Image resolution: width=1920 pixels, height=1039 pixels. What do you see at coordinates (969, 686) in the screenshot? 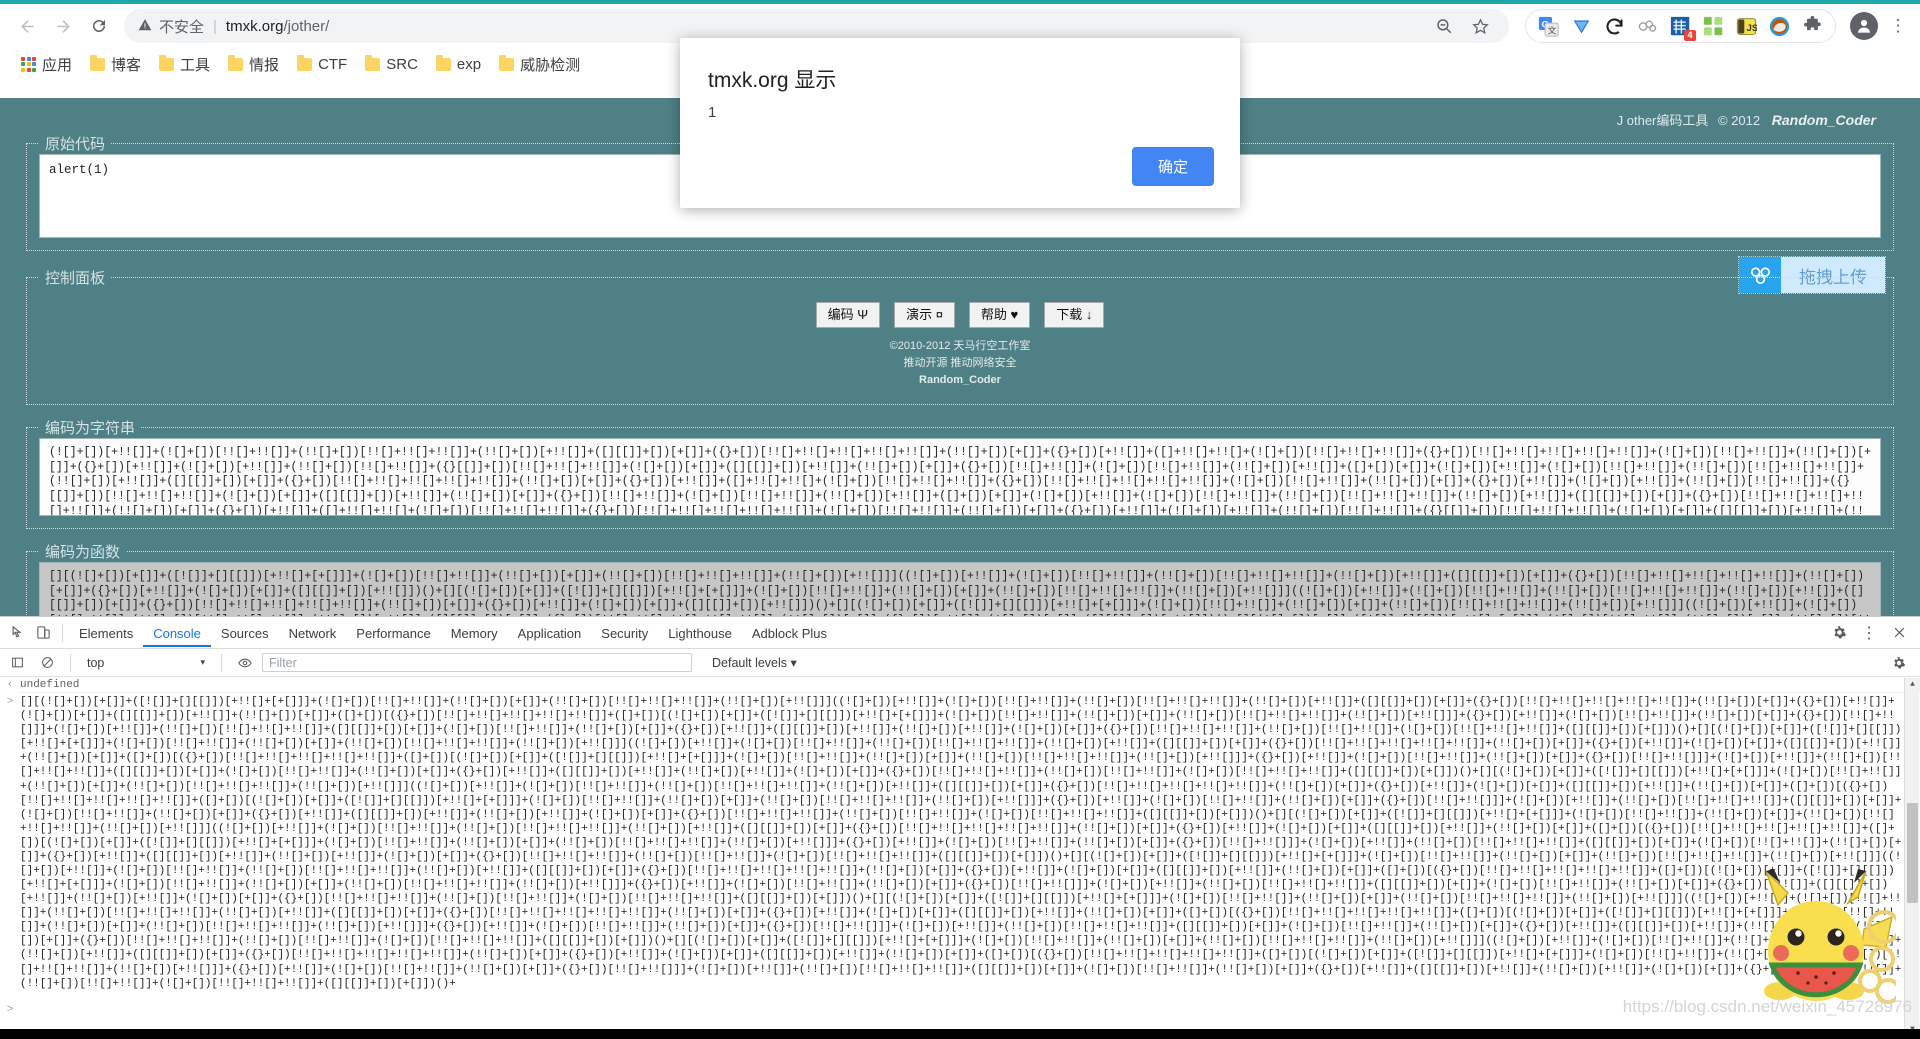
I see `console-result-text: undefined` at bounding box center [969, 686].